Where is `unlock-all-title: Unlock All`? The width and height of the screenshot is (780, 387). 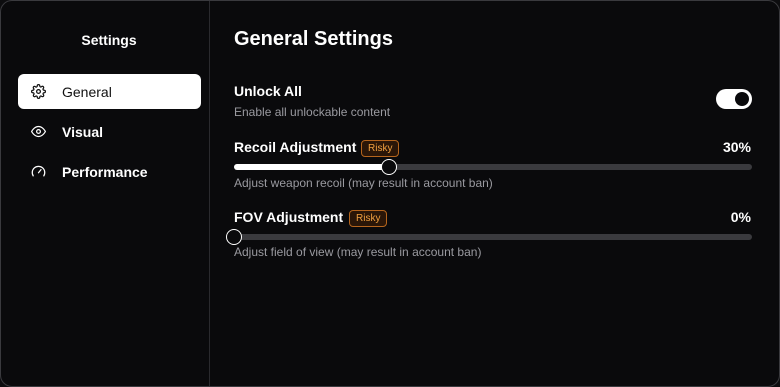
unlock-all-title: Unlock All is located at coordinates (268, 91).